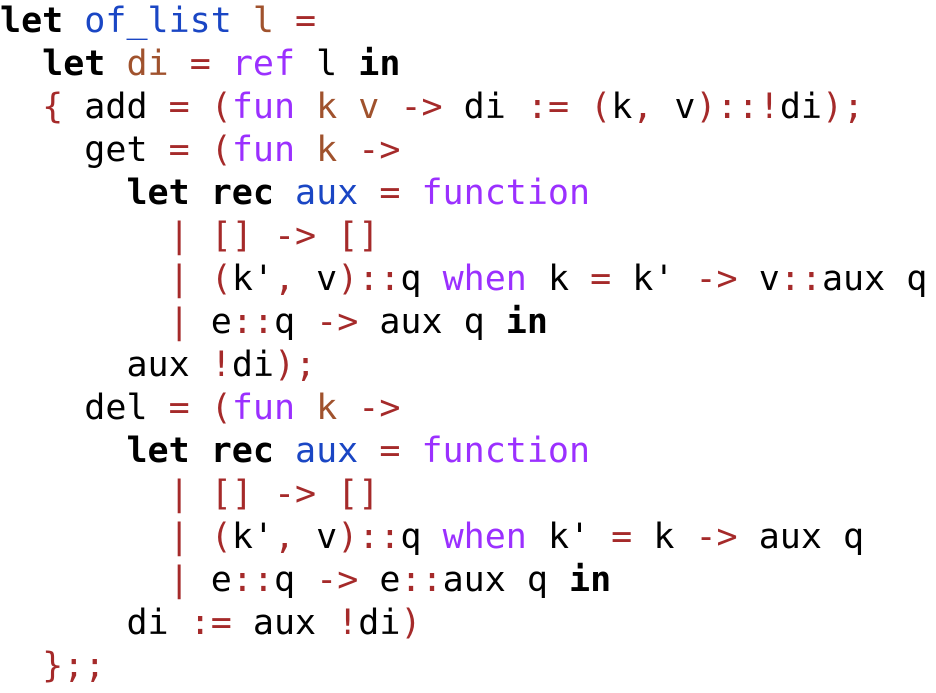 The width and height of the screenshot is (936, 693). I want to click on code-token-keyword: in, so click(590, 580).